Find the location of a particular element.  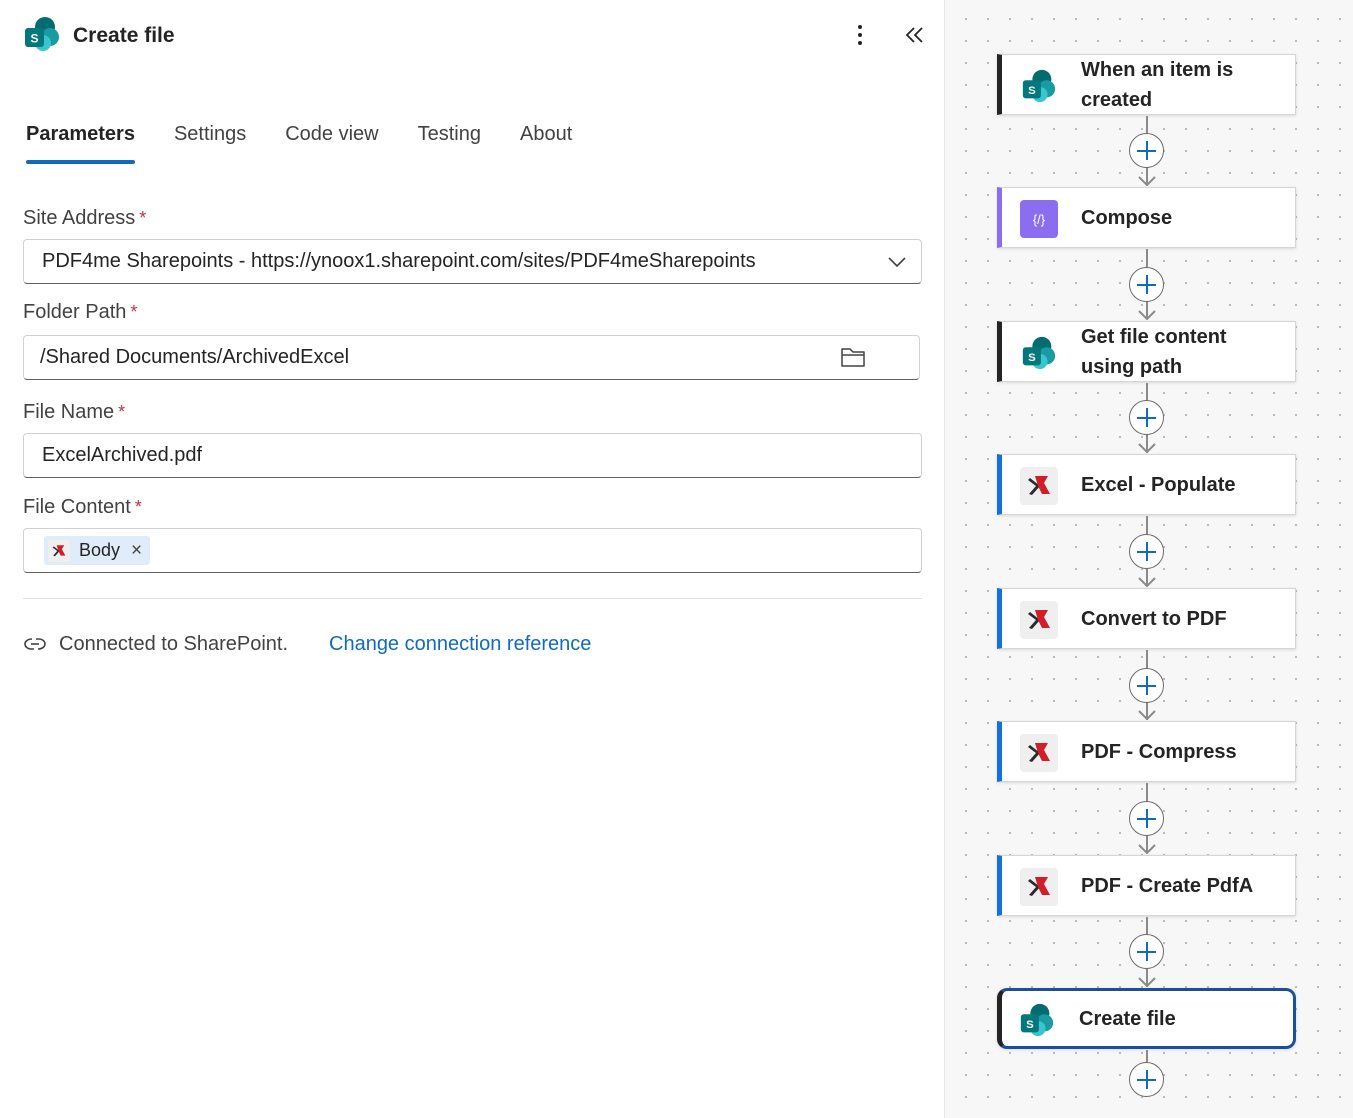

chevron-down-icon is located at coordinates (897, 262).